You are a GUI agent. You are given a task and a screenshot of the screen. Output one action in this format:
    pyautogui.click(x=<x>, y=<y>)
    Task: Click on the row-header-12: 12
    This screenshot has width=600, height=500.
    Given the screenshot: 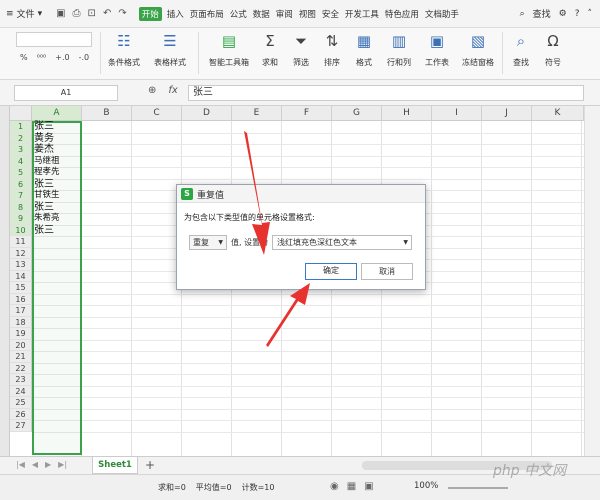 What is the action you would take?
    pyautogui.click(x=21, y=253)
    